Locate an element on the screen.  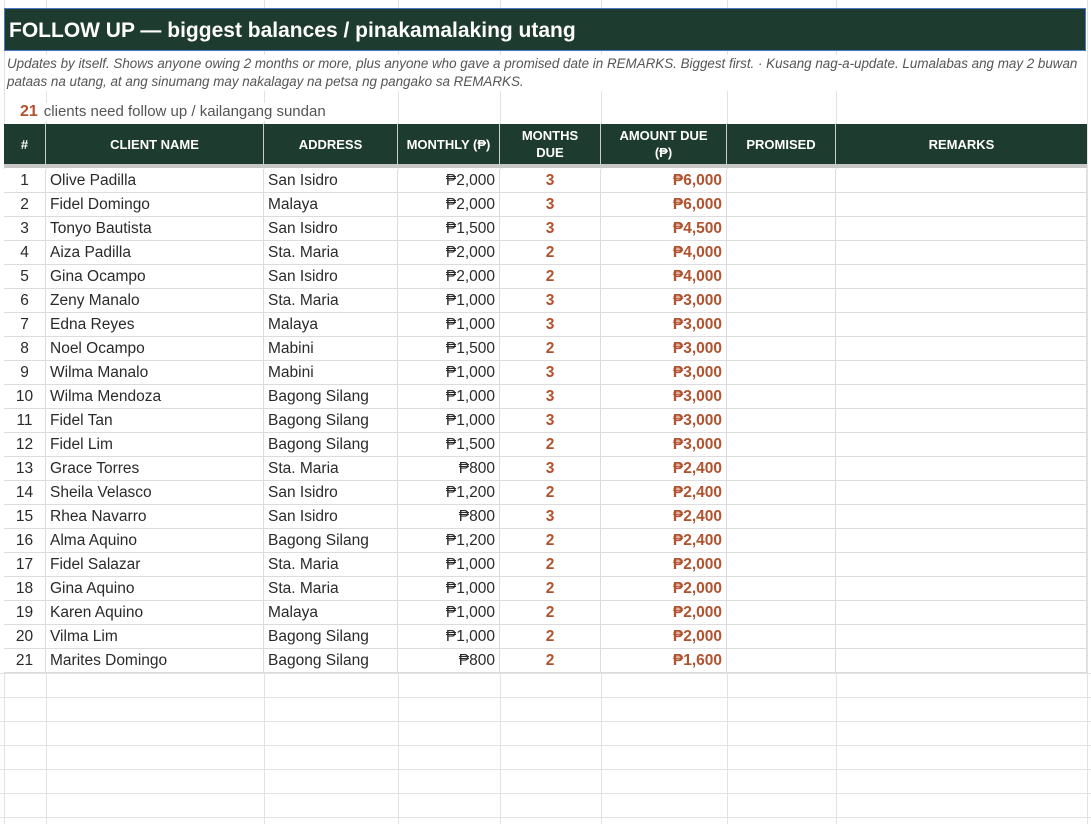
cell-number: 19 is located at coordinates (25, 613).